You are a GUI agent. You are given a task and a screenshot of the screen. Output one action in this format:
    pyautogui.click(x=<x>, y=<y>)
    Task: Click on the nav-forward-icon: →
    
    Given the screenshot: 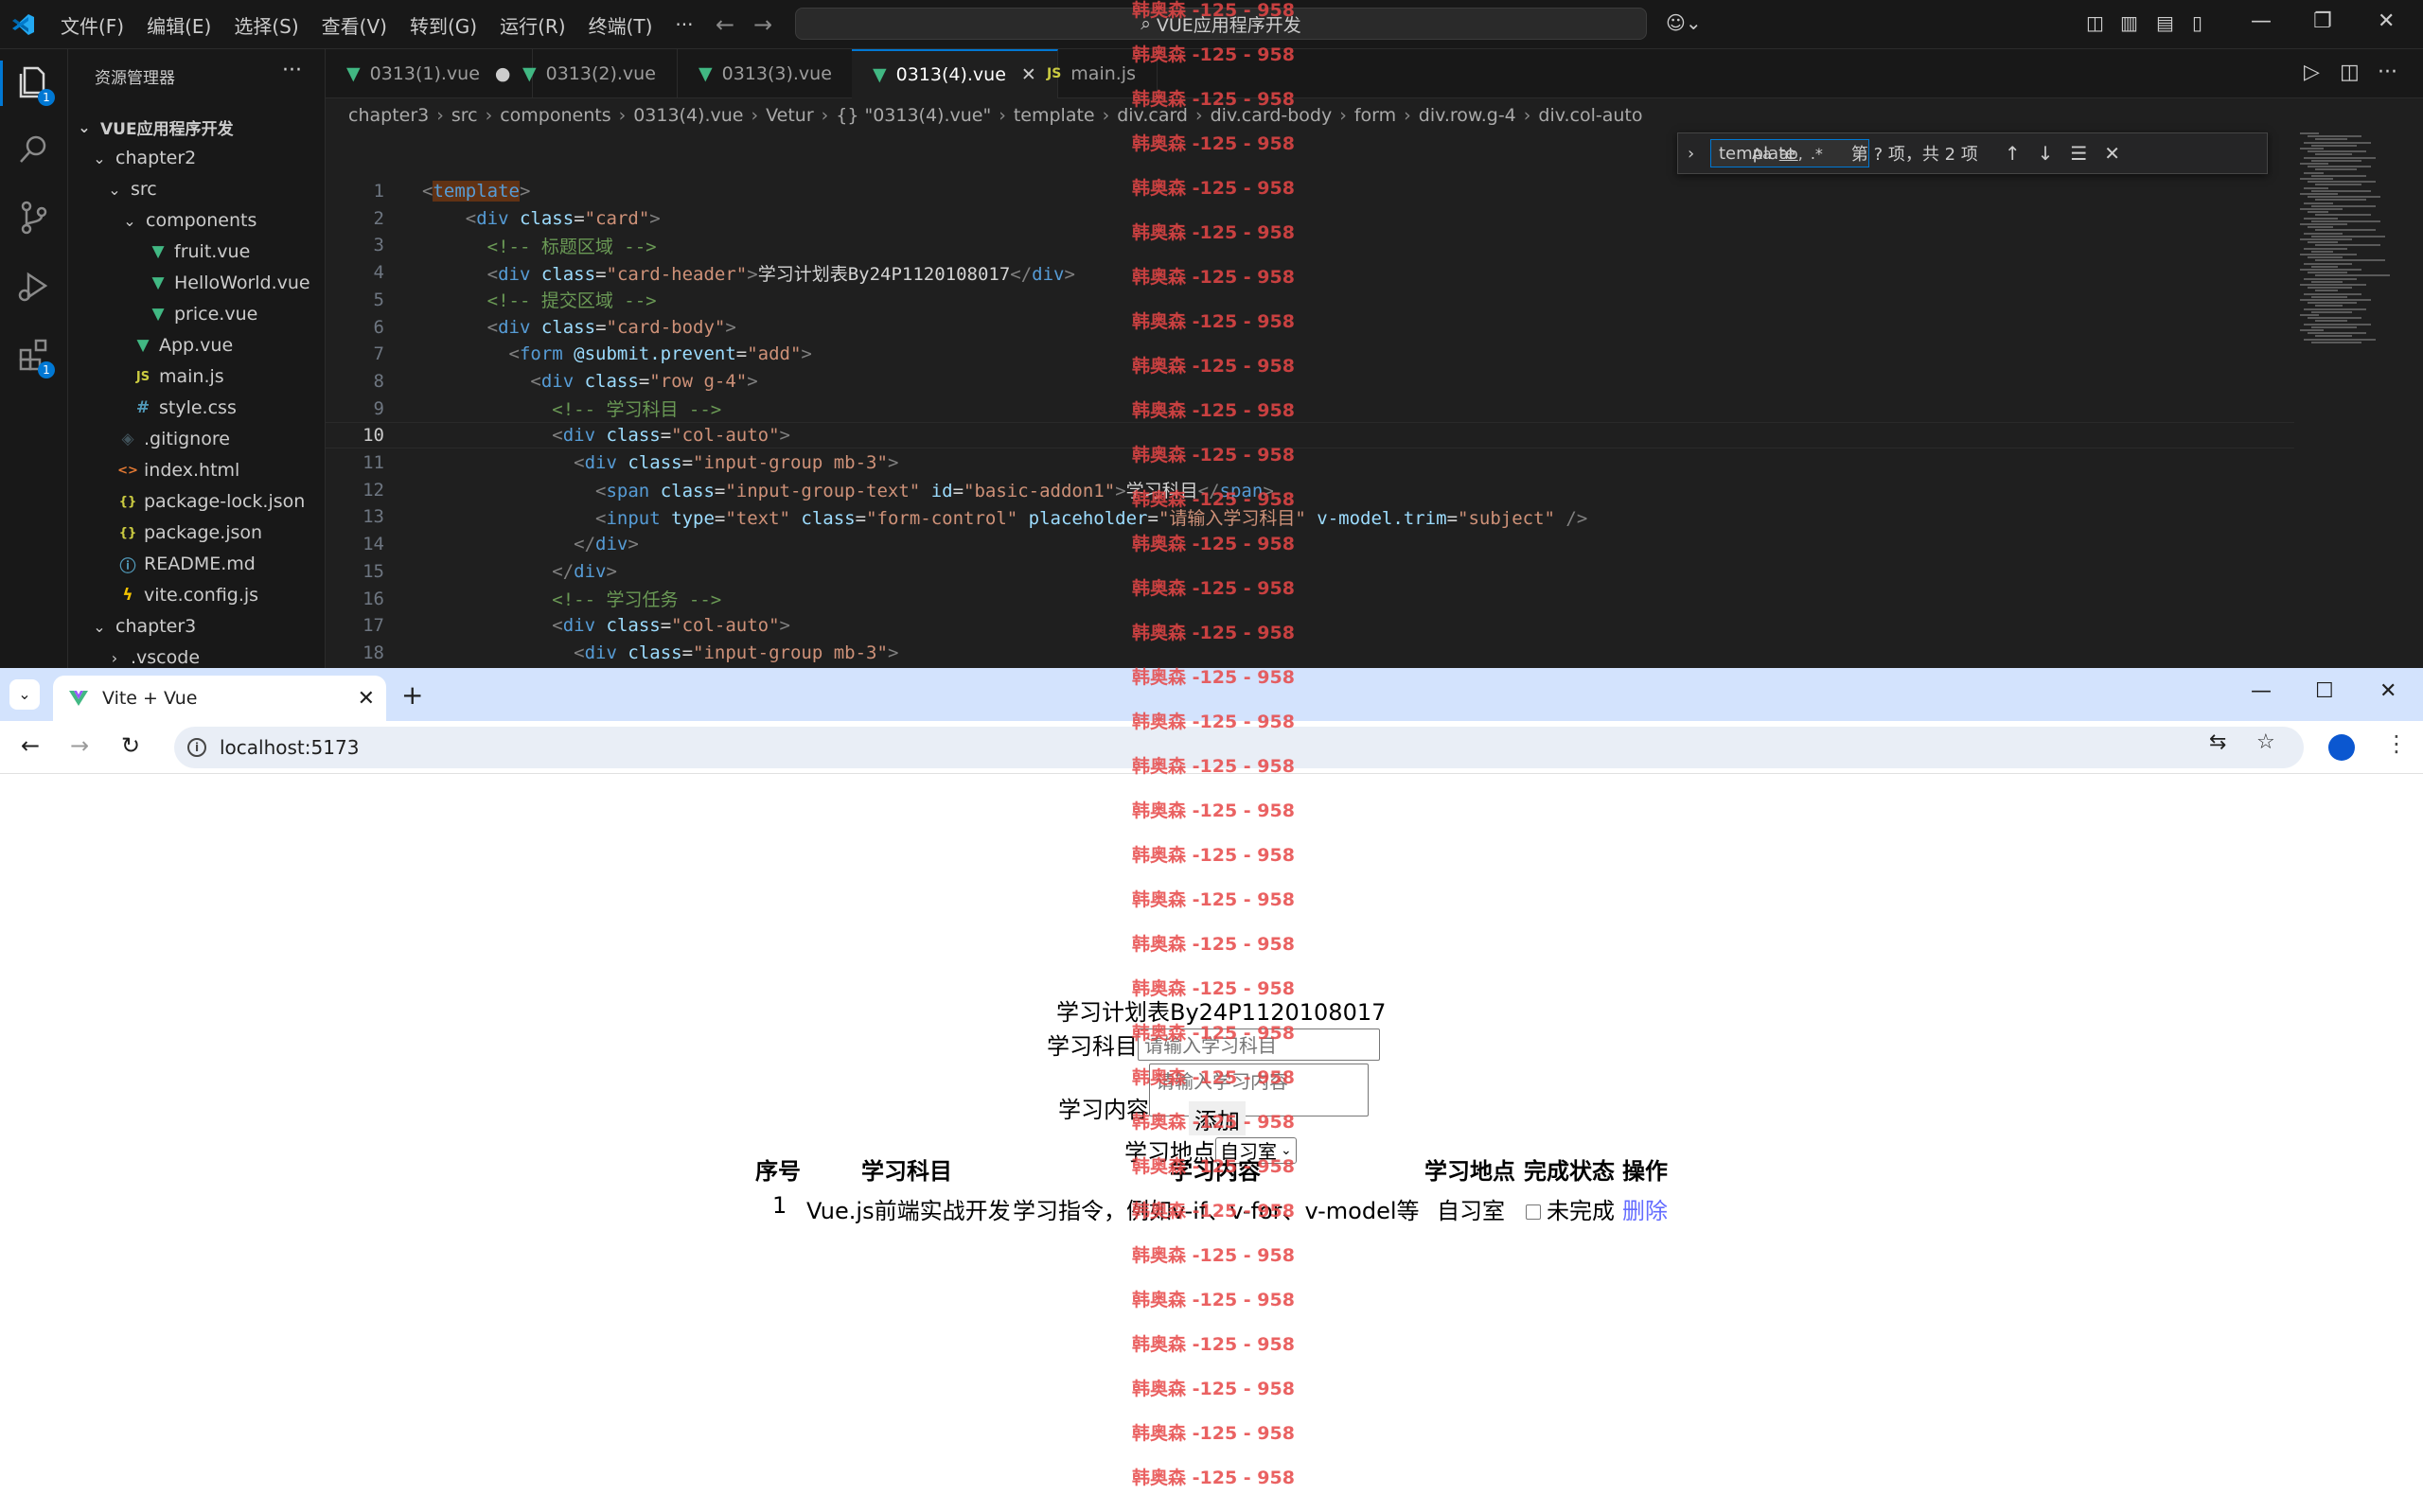 What is the action you would take?
    pyautogui.click(x=762, y=24)
    